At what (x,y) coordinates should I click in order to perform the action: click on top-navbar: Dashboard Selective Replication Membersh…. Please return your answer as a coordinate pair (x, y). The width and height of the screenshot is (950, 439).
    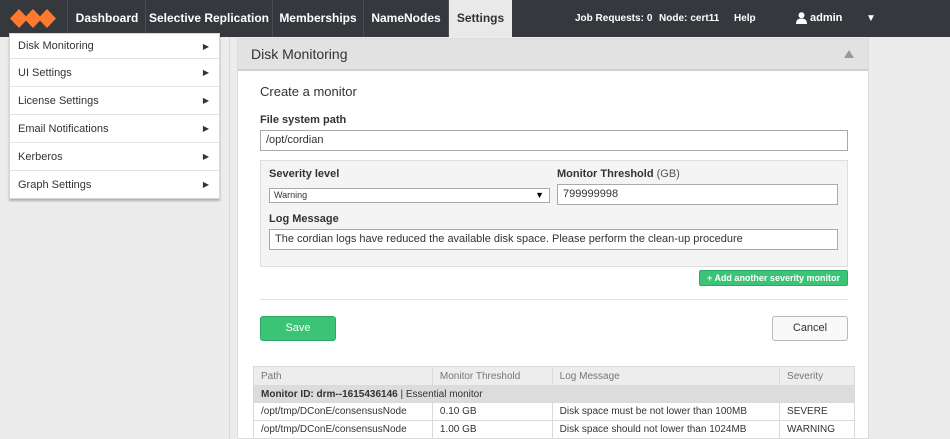
    Looking at the image, I should click on (475, 18).